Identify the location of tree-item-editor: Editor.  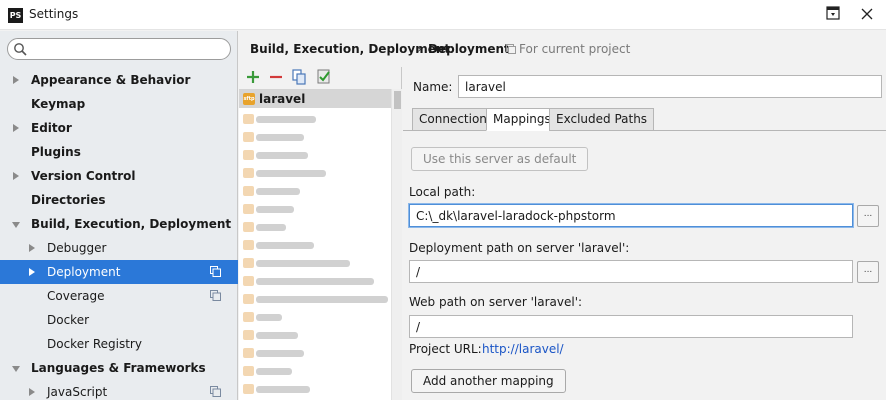
(119, 128).